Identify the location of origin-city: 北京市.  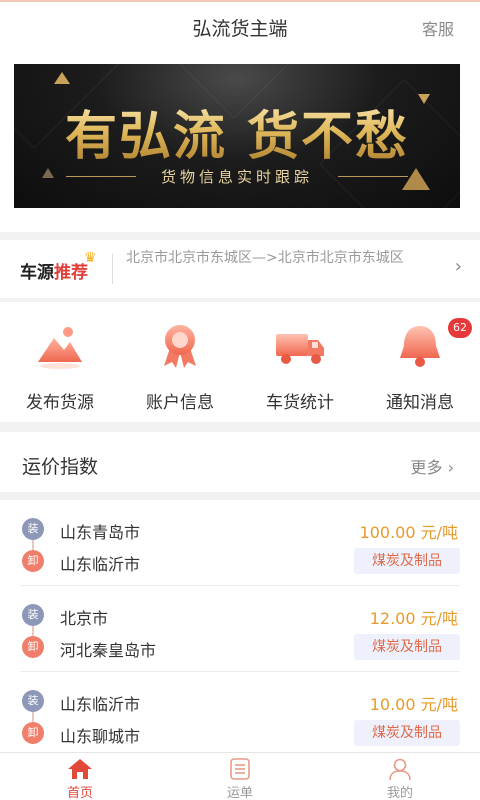
(84, 618).